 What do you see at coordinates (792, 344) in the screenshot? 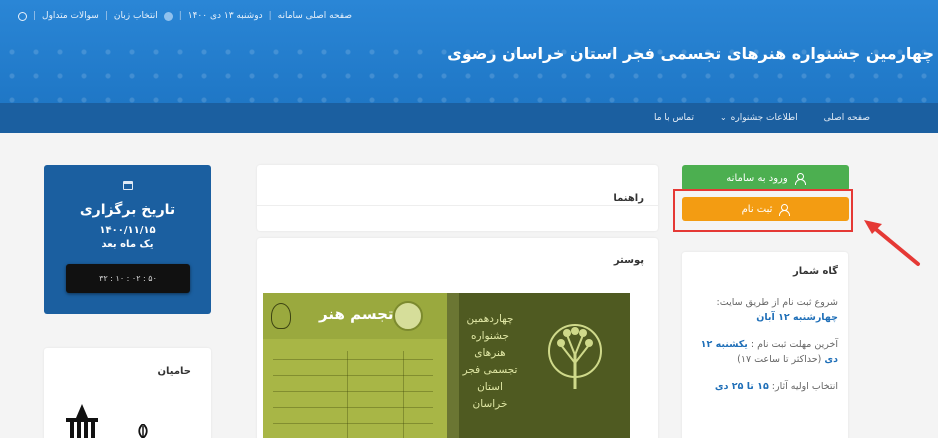
I see `timeline-item-text: آخرین مهلت ثبت نام :` at bounding box center [792, 344].